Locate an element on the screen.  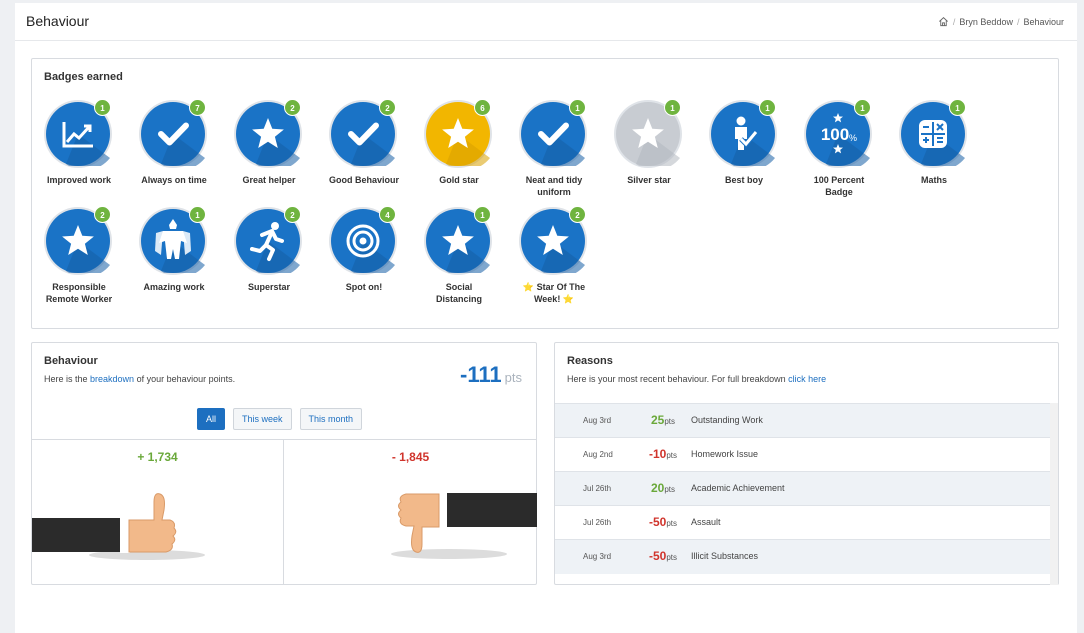
positive-points-cell: + 1,734 is located at coordinates (158, 512).